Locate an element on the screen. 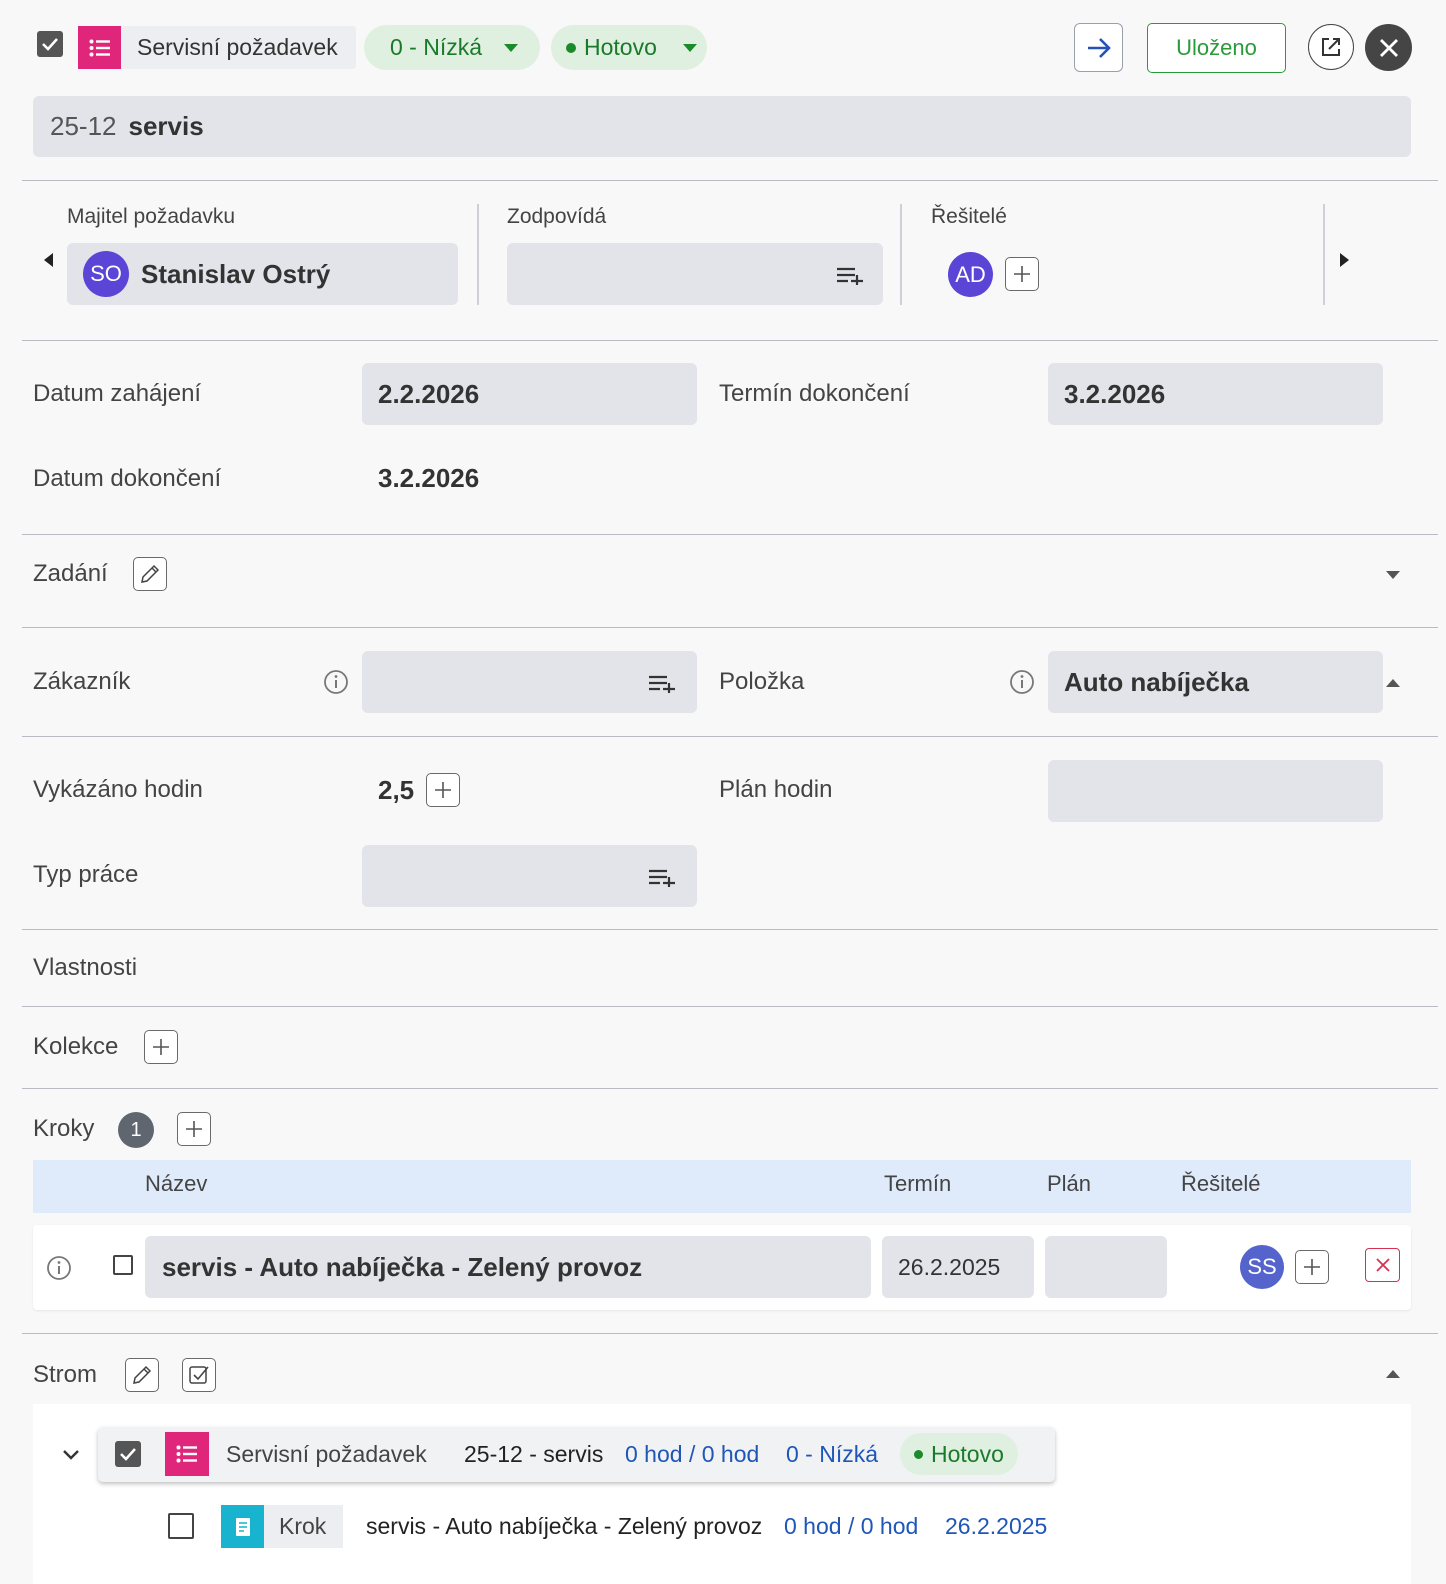 Image resolution: width=1446 pixels, height=1584 pixels. close-icon is located at coordinates (1388, 47).